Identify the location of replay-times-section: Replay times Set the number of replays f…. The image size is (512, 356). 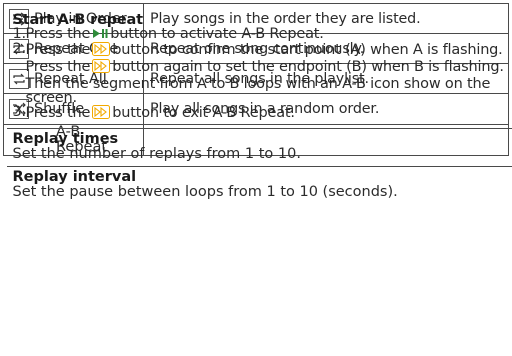
(259, 147).